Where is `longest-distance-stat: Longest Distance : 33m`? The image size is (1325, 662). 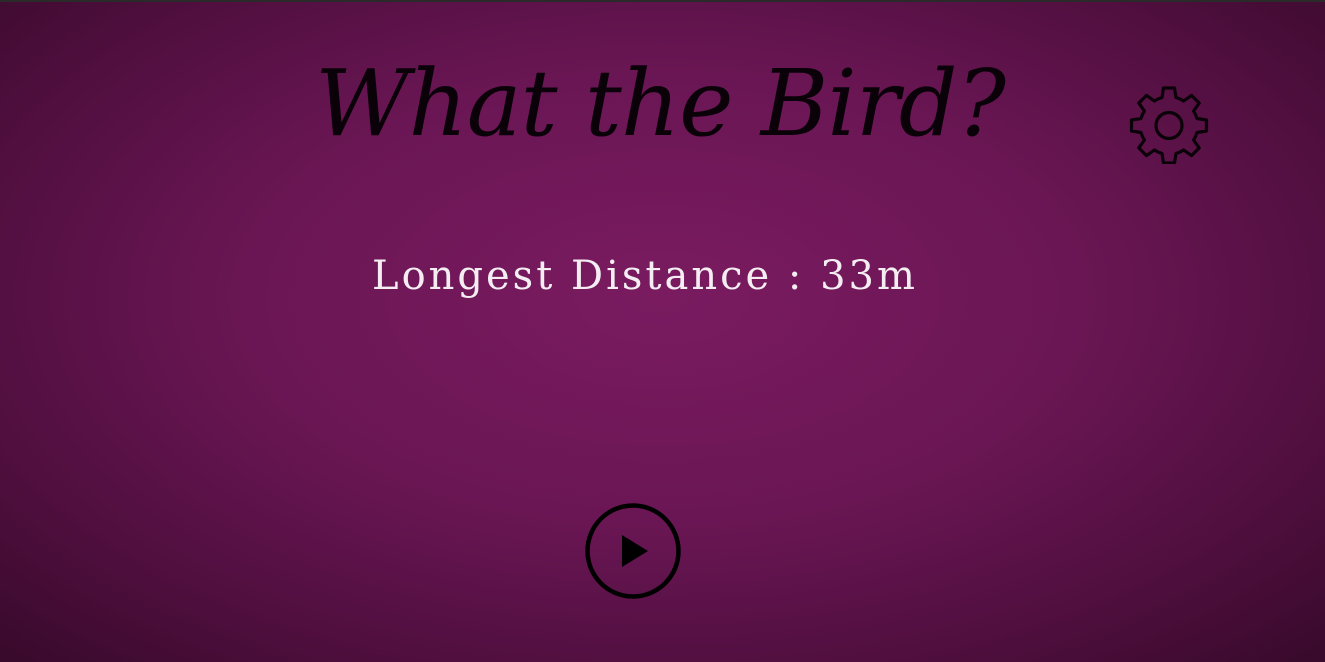
longest-distance-stat: Longest Distance : 33m is located at coordinates (643, 276).